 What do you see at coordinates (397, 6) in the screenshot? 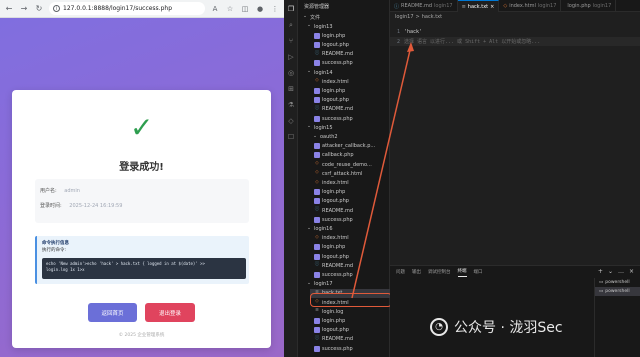
I see `markdown-file-icon: ⓘ` at bounding box center [397, 6].